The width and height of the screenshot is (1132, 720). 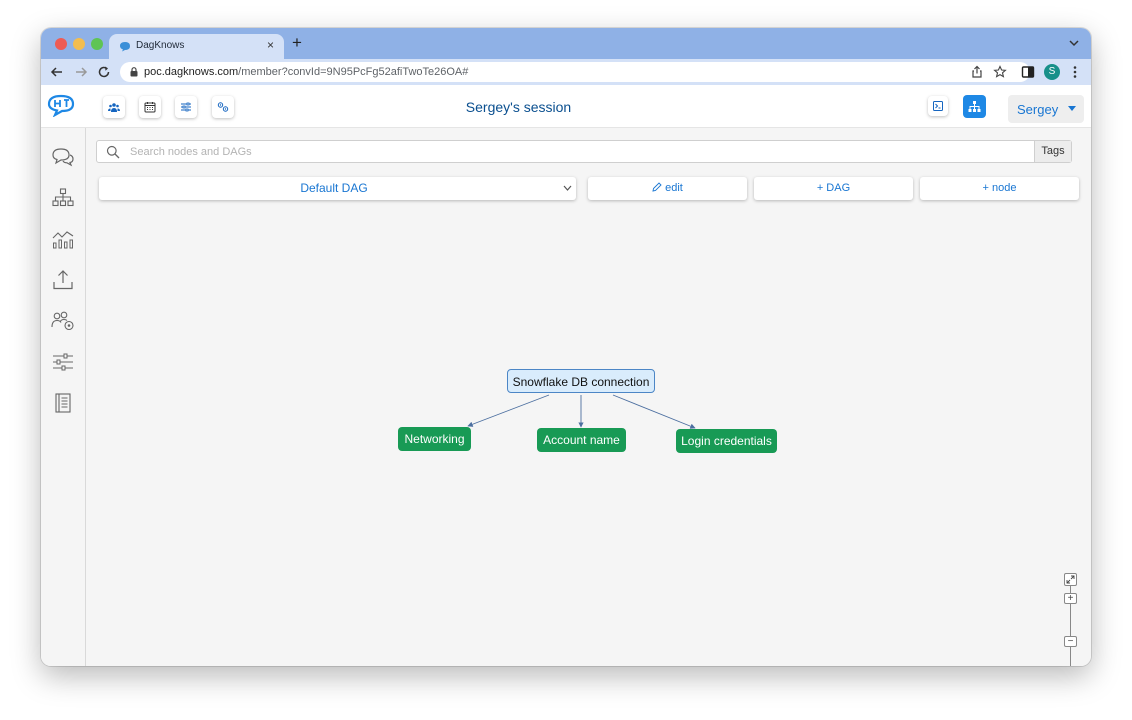 I want to click on edge-root-to-networking, so click(x=508, y=410).